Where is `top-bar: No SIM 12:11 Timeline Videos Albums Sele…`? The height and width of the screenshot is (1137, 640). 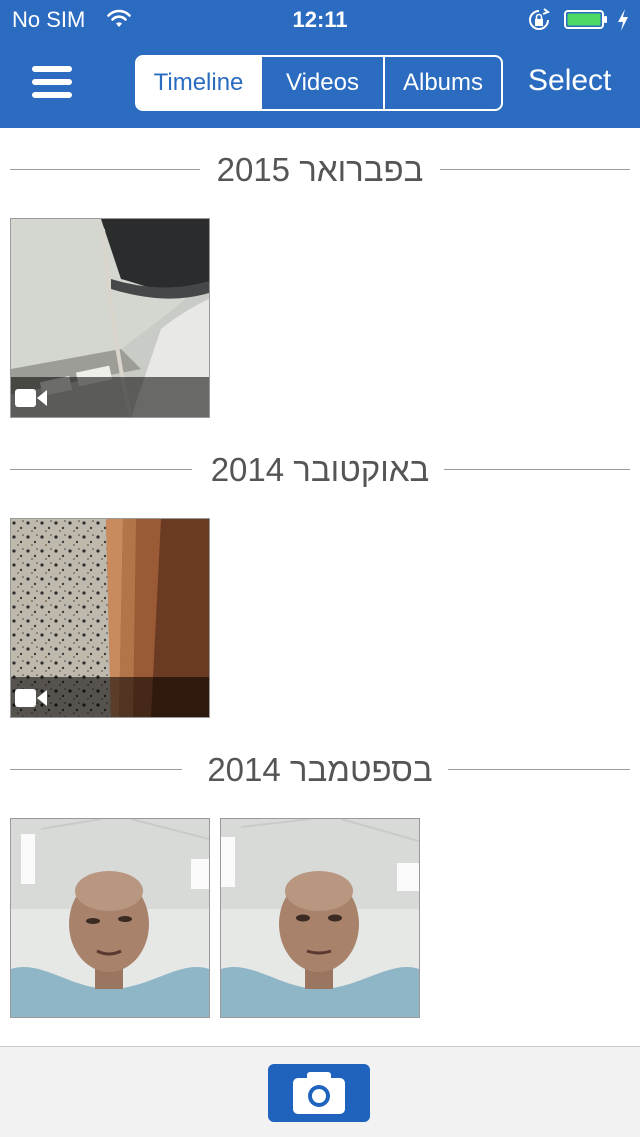
top-bar: No SIM 12:11 Timeline Videos Albums Sele… is located at coordinates (320, 64).